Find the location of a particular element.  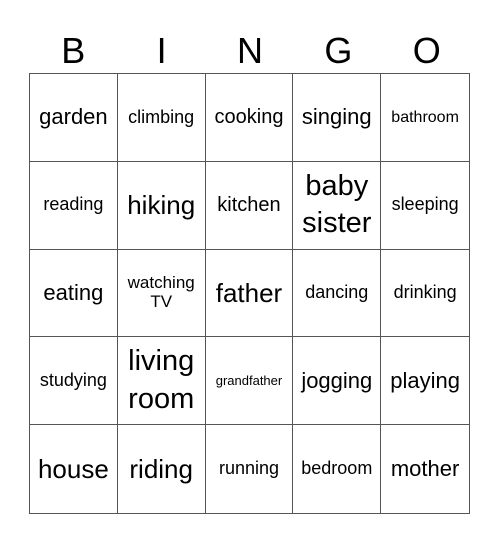

bingo-cell: mother is located at coordinates (425, 469).